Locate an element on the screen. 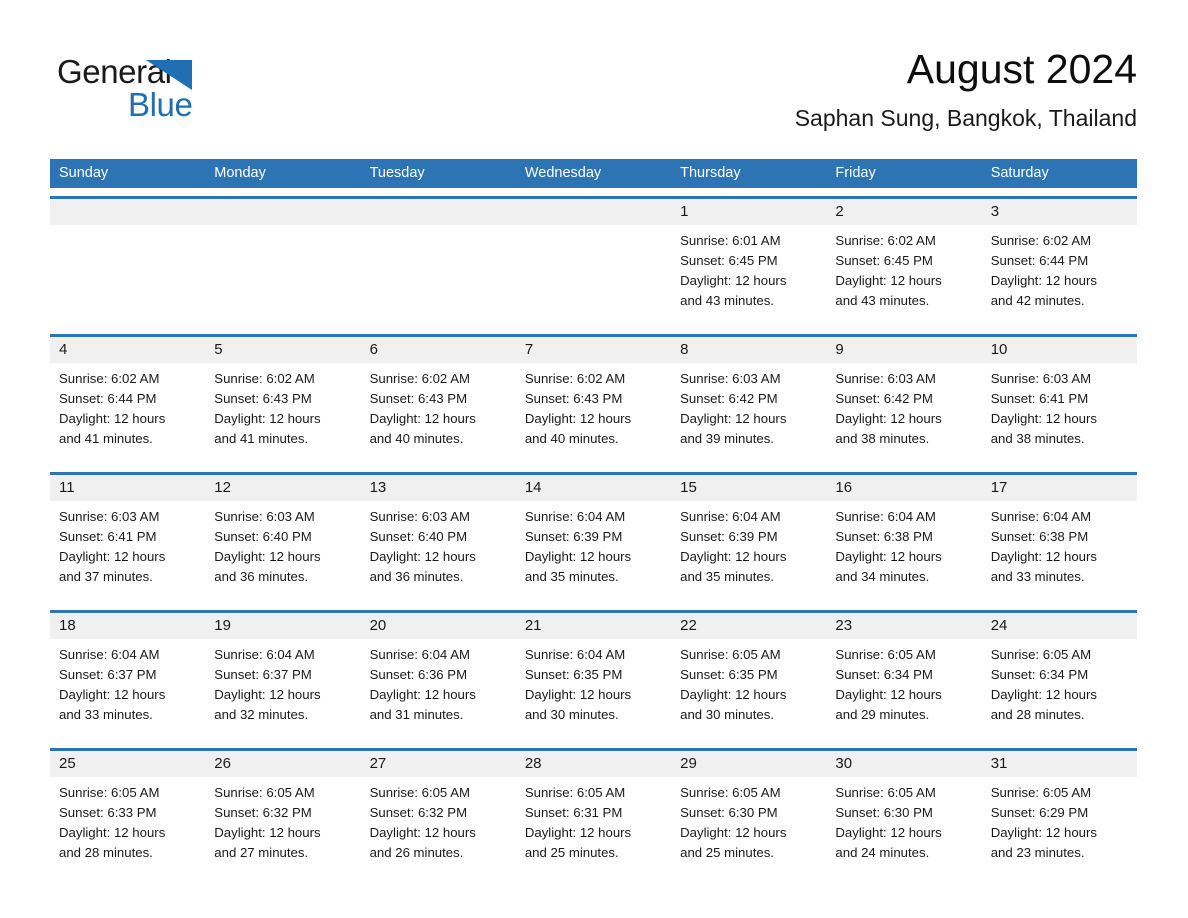 The height and width of the screenshot is (918, 1188). daylight-text-line2: and 32 minutes. is located at coordinates (261, 714).